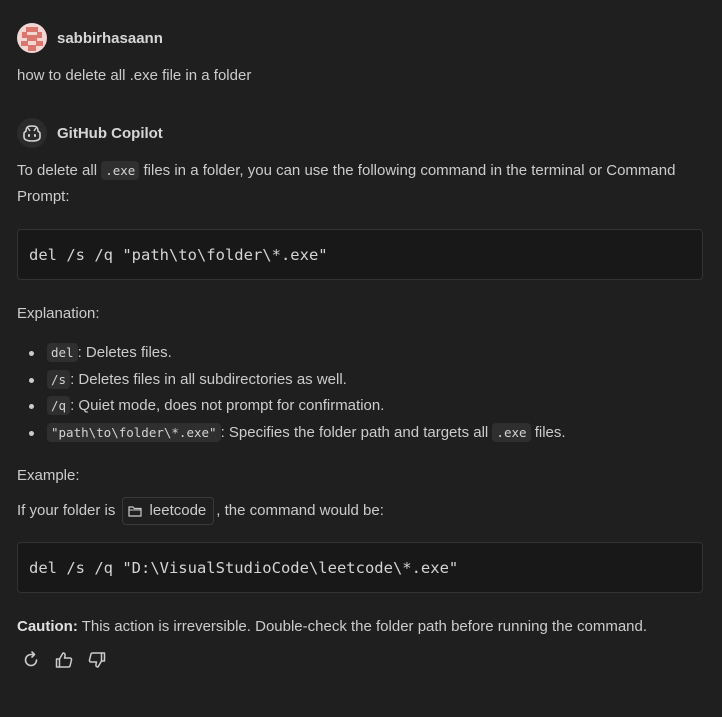 This screenshot has width=722, height=717. I want to click on thumbs-up-button, so click(64, 660).